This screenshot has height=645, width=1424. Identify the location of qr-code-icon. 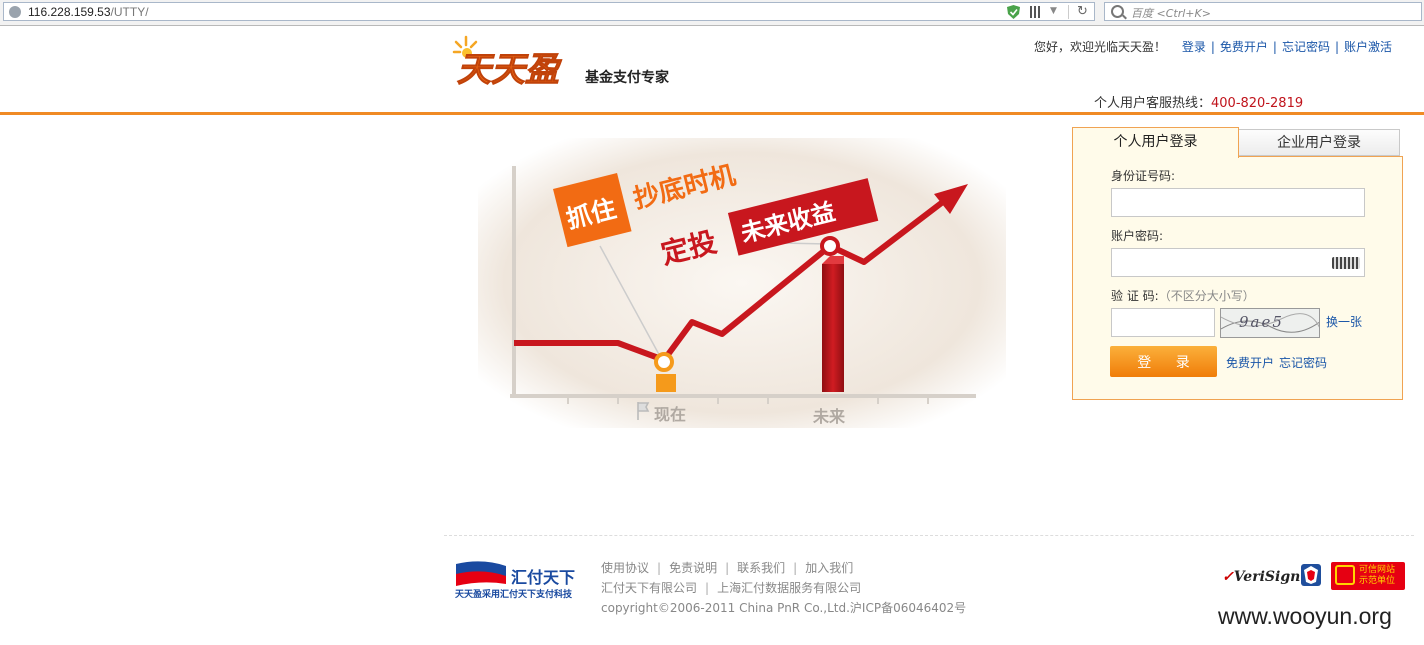
(1036, 12).